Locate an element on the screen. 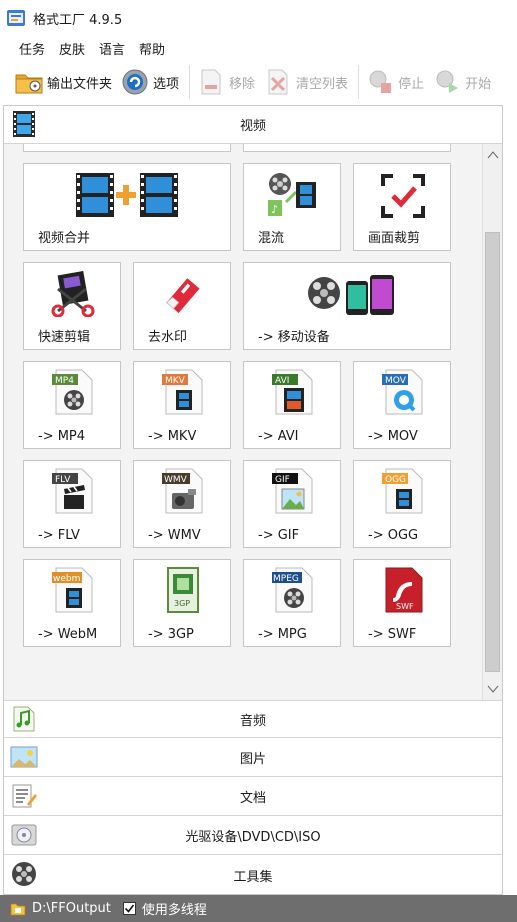  tile-mix-label: 混流 is located at coordinates (271, 238).